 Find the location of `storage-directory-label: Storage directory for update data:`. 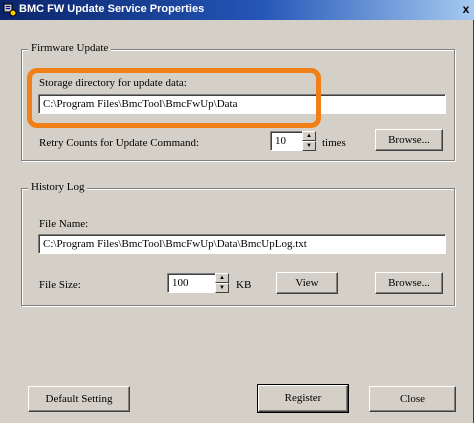

storage-directory-label: Storage directory for update data: is located at coordinates (113, 83).